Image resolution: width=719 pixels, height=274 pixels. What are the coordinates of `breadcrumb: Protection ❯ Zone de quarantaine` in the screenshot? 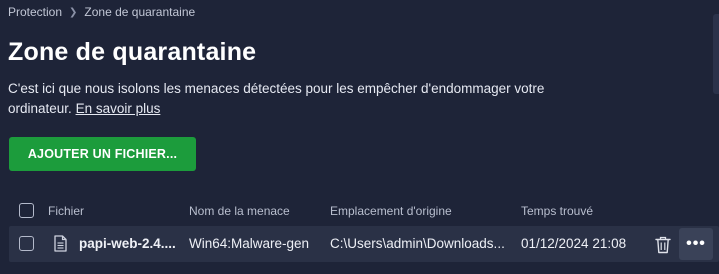 It's located at (101, 12).